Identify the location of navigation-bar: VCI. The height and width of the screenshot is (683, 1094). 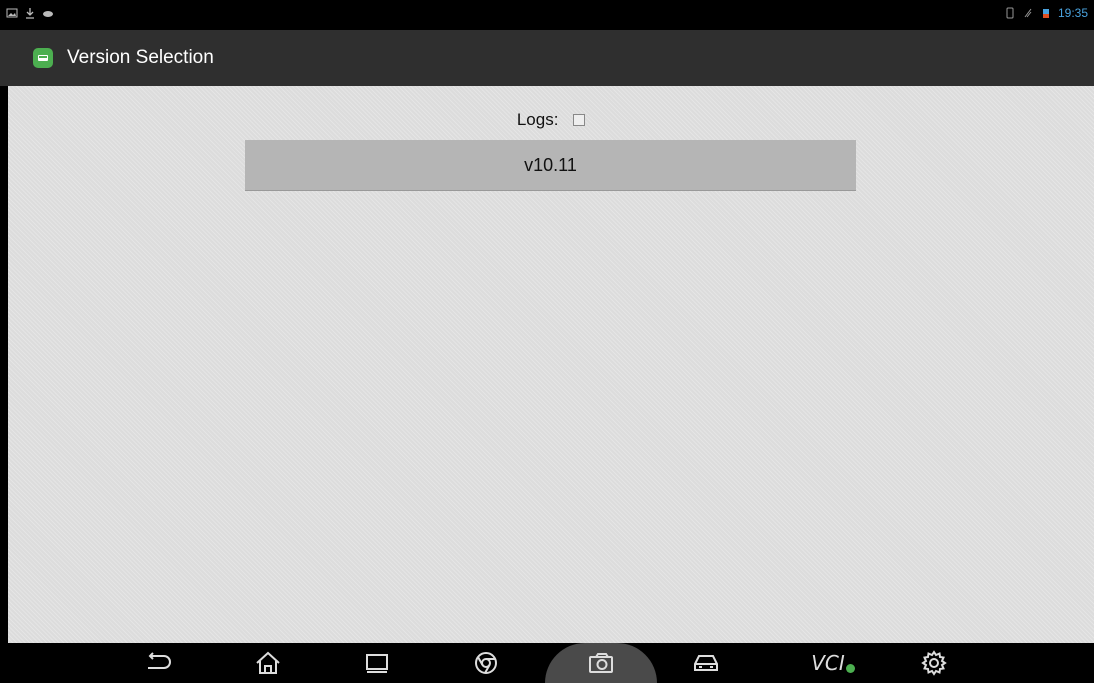
(547, 663).